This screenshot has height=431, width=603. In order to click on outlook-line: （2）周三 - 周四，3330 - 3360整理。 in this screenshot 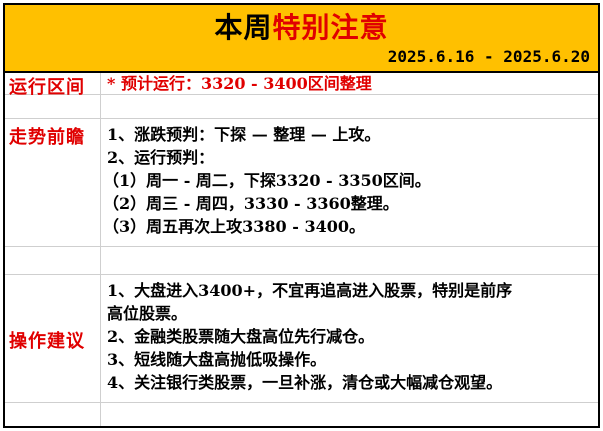, I will do `click(251, 203)`.